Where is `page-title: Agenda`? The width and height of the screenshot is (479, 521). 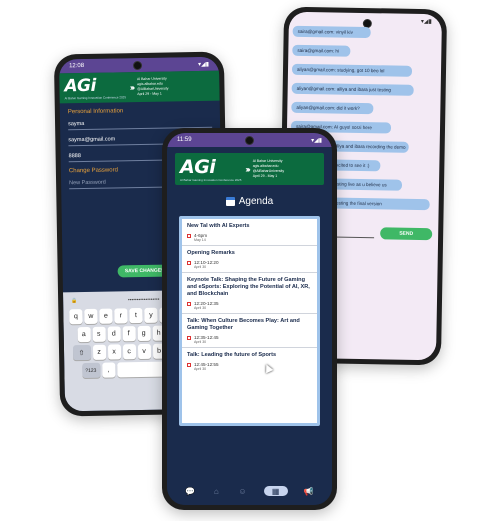
page-title: Agenda is located at coordinates (256, 201).